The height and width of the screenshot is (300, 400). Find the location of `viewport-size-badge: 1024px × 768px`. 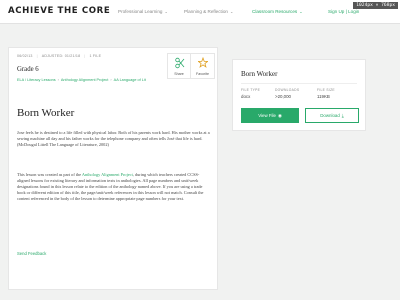

viewport-size-badge: 1024px × 768px is located at coordinates (375, 5).